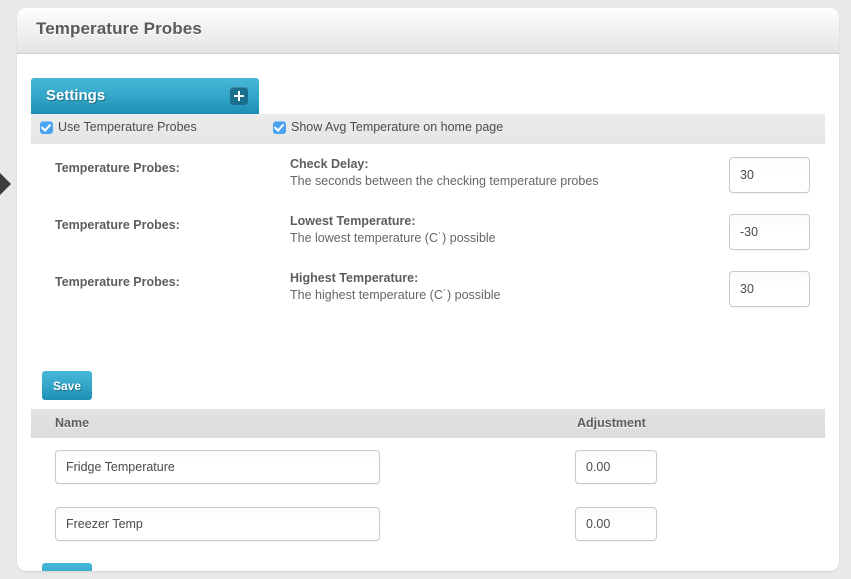 The image size is (851, 579). I want to click on page-title: Temperature Probes, so click(119, 28).